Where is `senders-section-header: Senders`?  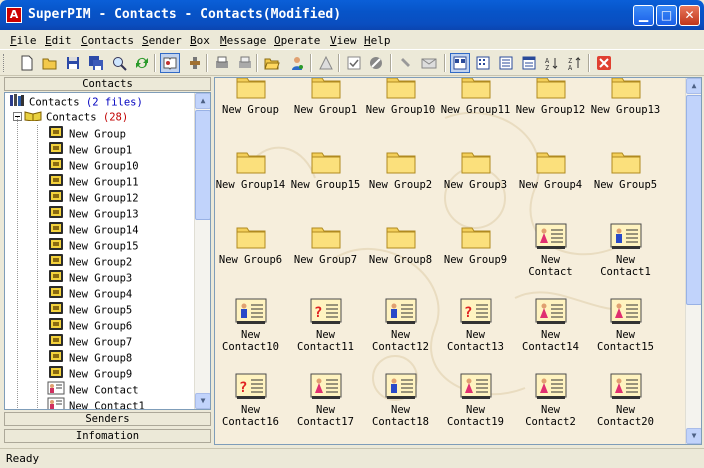
senders-section-header: Senders is located at coordinates (107, 419).